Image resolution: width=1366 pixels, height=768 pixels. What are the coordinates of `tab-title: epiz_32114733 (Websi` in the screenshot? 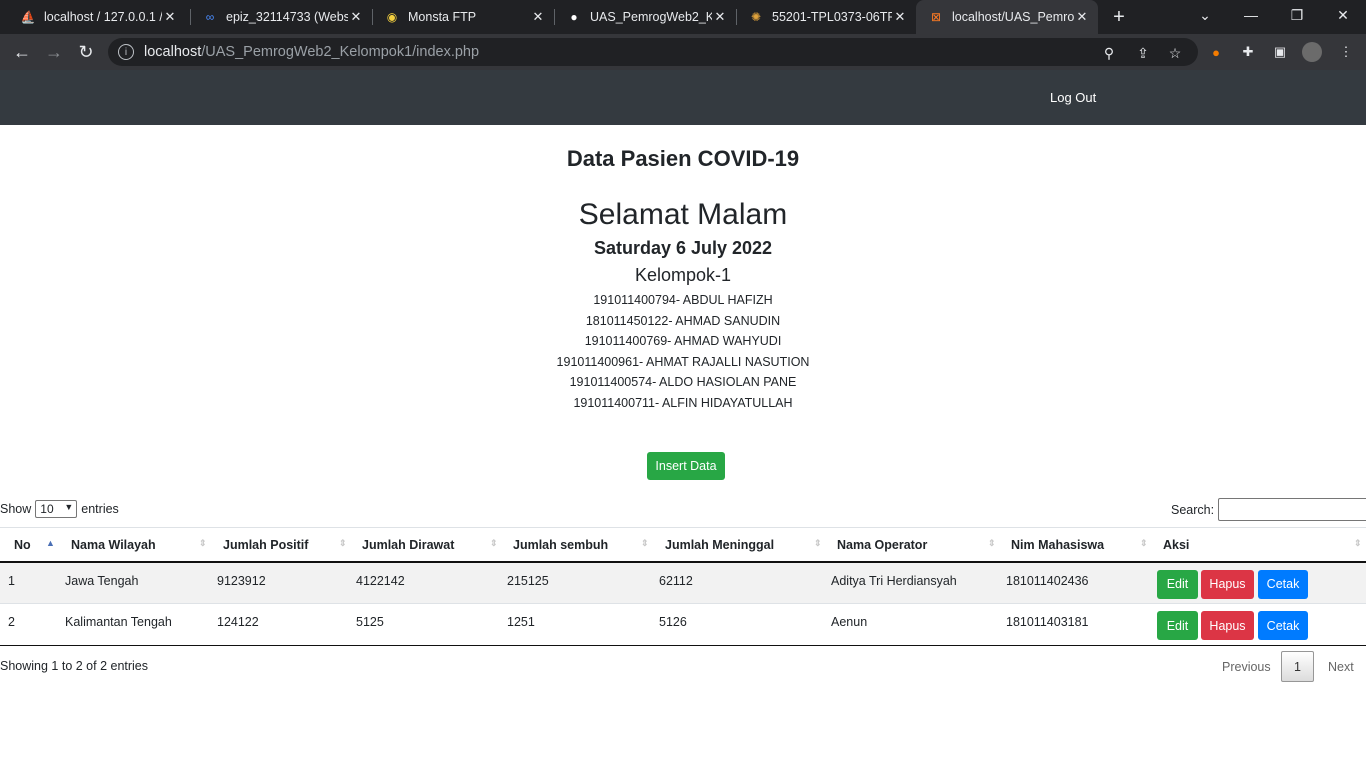 It's located at (287, 17).